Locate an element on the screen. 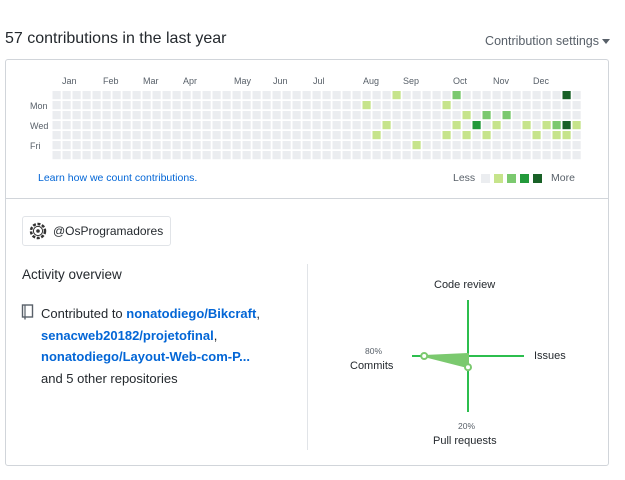  org-filter-button: @OsProgramadores is located at coordinates (96, 231).